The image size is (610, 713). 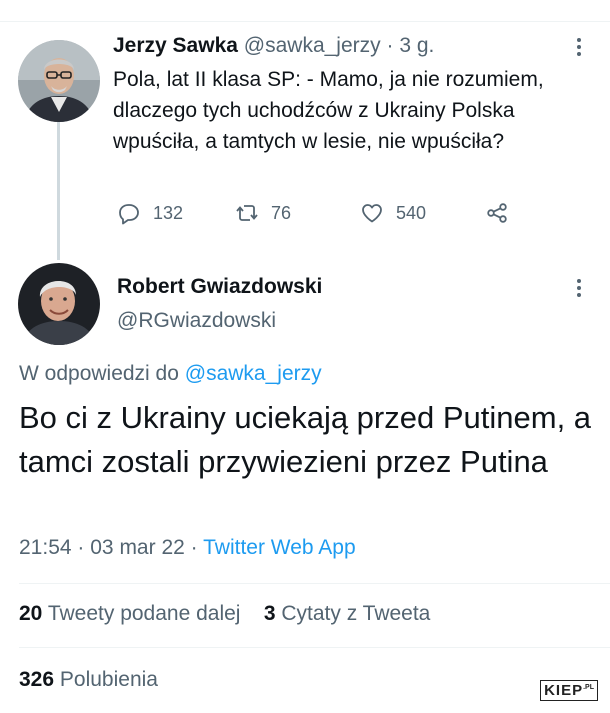 I want to click on quotes-stat: 3 Cytaty z Tweeta, so click(x=347, y=613).